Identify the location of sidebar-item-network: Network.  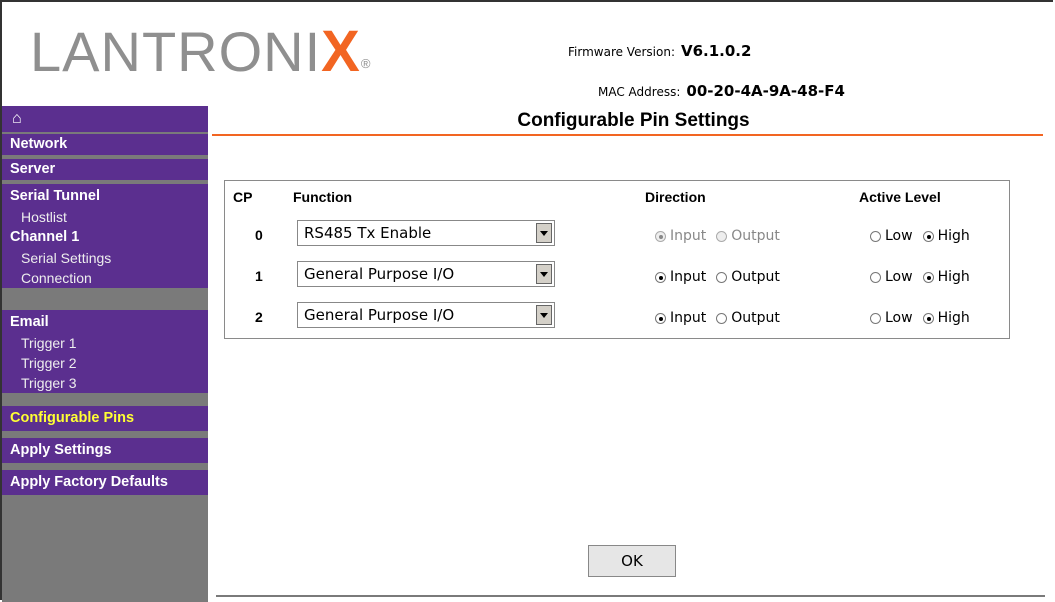
(105, 144).